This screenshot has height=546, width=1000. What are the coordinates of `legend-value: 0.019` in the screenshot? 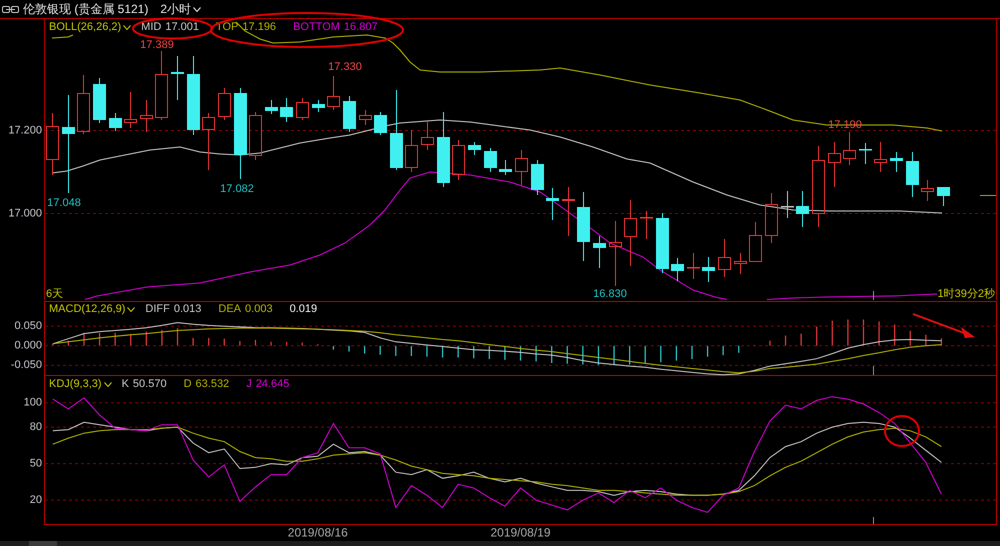 It's located at (304, 309).